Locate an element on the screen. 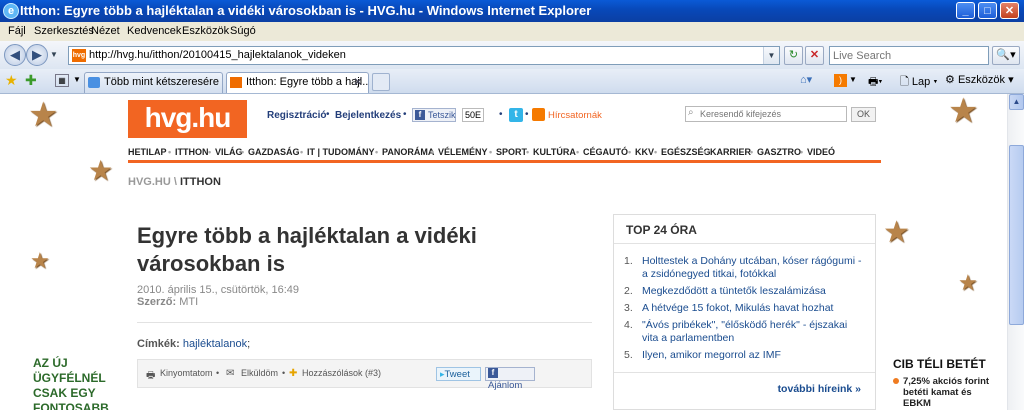 The width and height of the screenshot is (1024, 410). nav-kultura: KULTÚRA is located at coordinates (554, 152).